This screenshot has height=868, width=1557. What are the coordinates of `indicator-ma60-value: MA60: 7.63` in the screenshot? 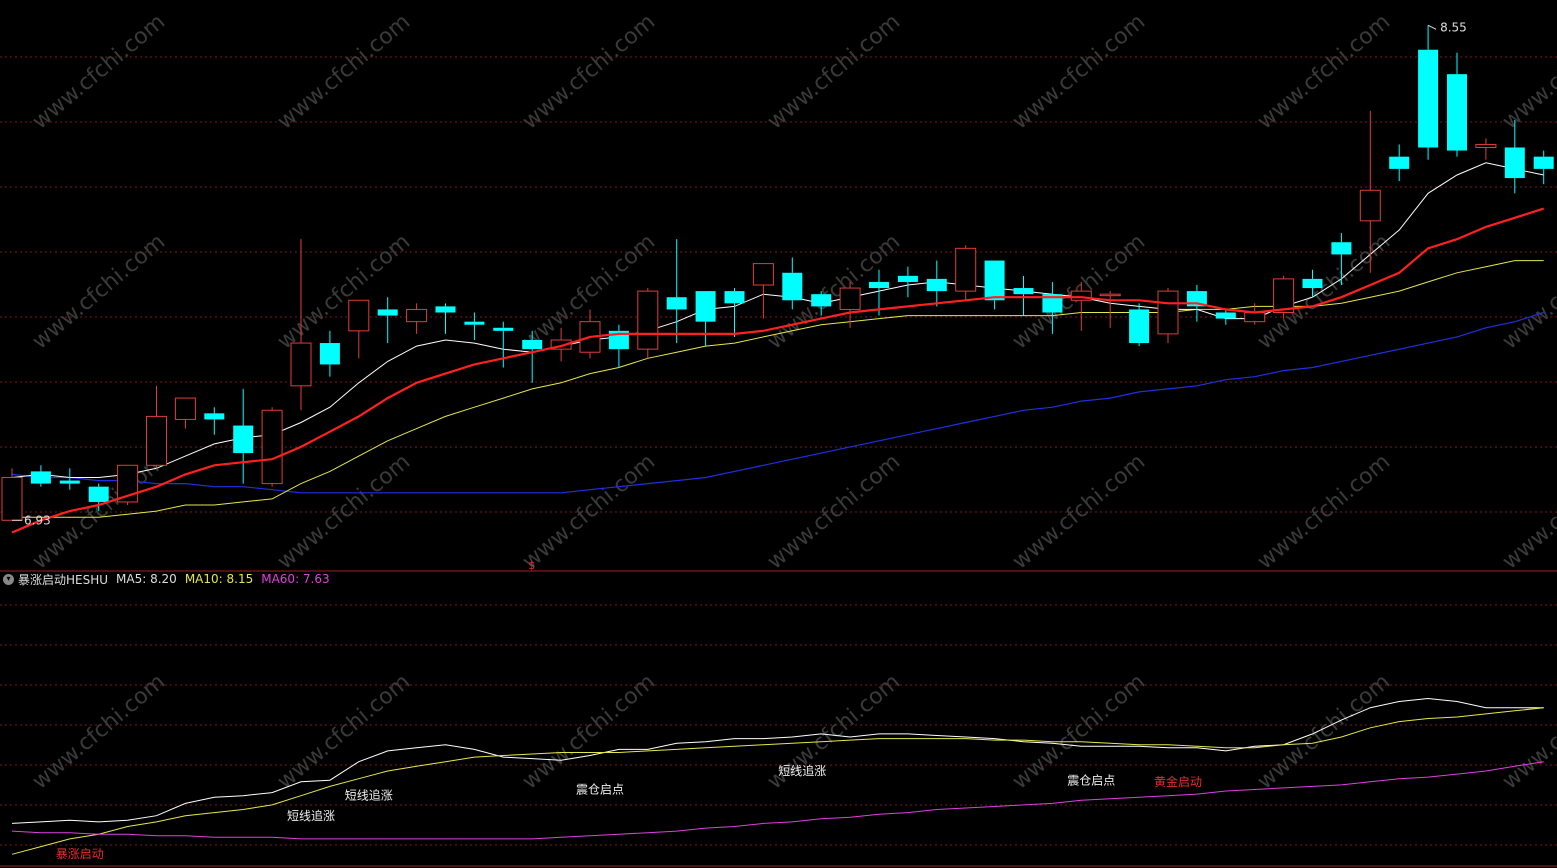 It's located at (295, 579).